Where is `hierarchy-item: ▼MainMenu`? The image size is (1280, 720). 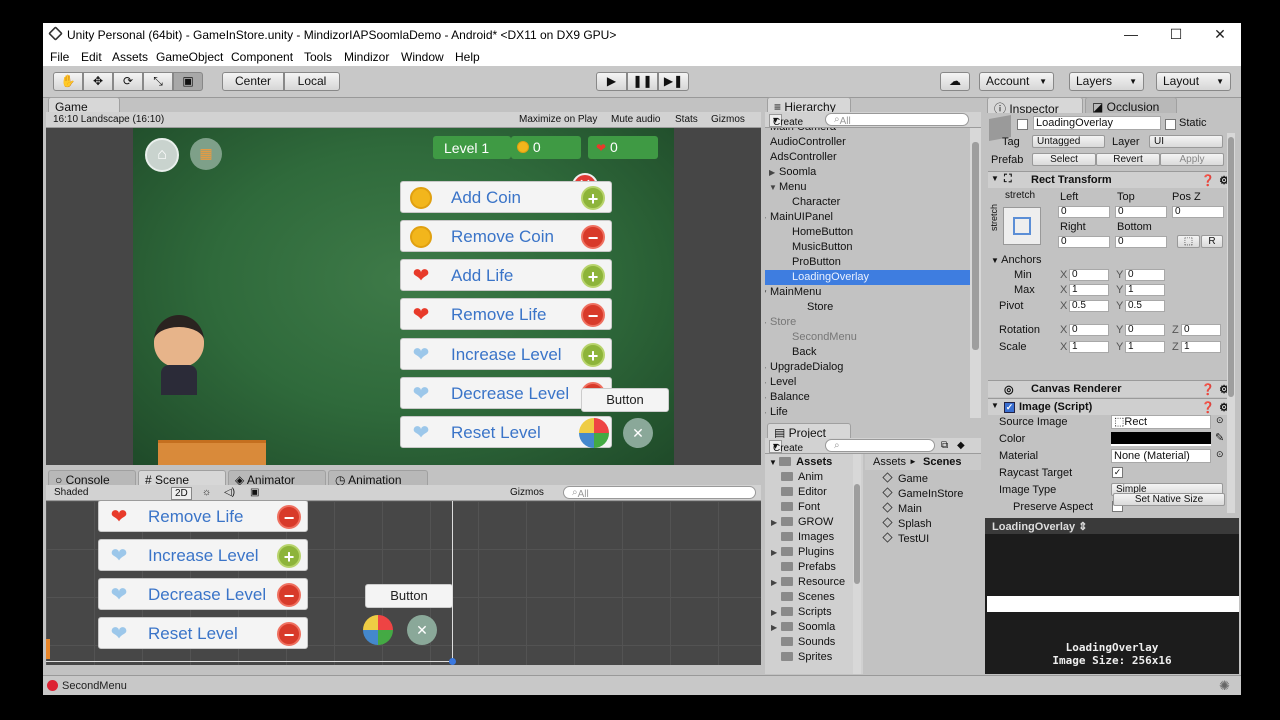 hierarchy-item: ▼MainMenu is located at coordinates (867, 292).